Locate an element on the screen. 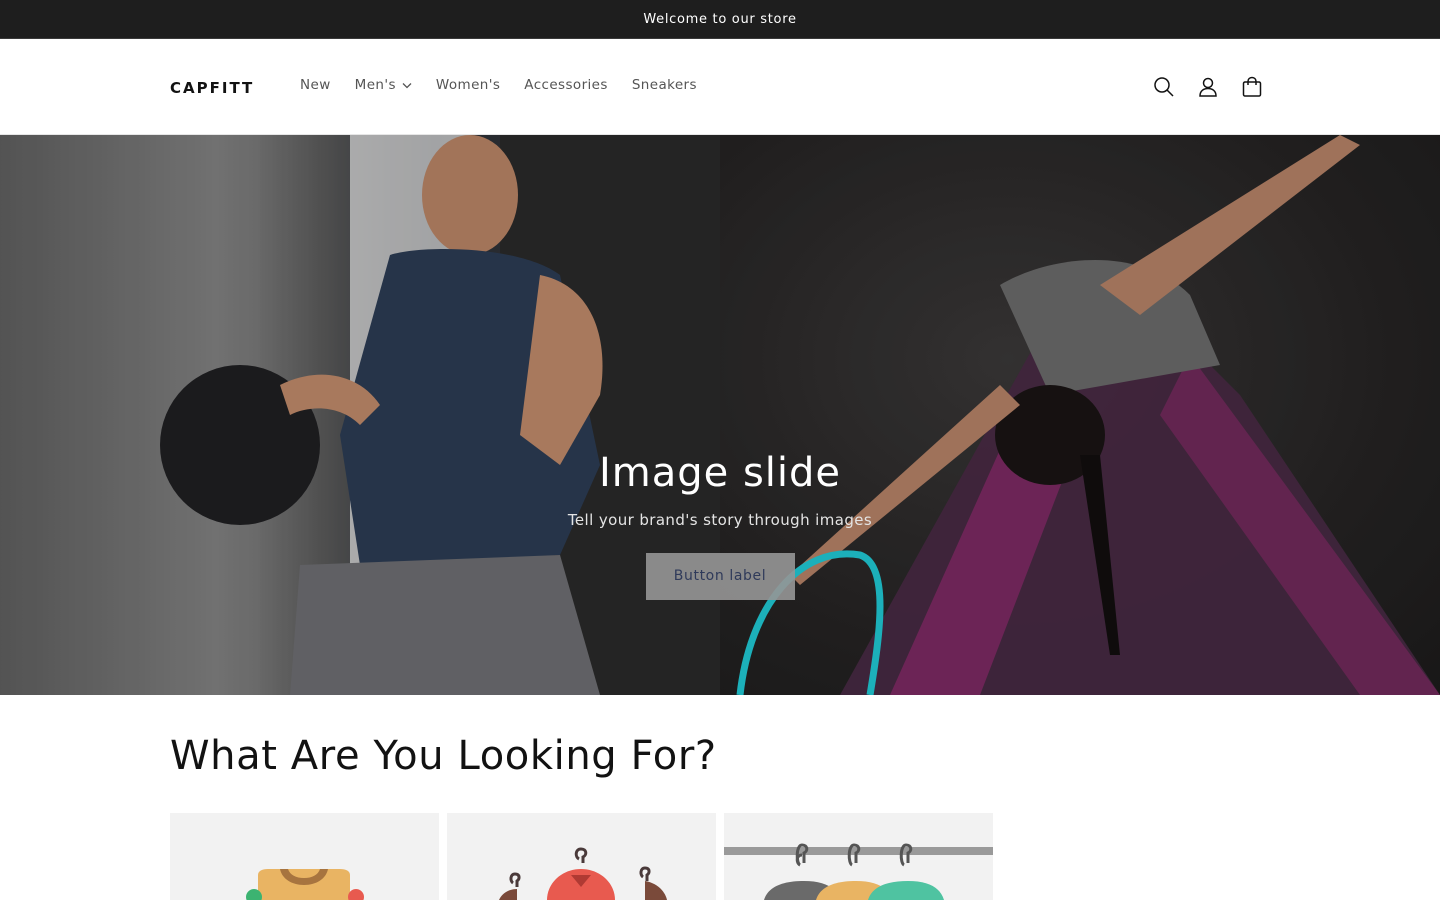 The height and width of the screenshot is (900, 1440). header-icons is located at coordinates (1216, 87).